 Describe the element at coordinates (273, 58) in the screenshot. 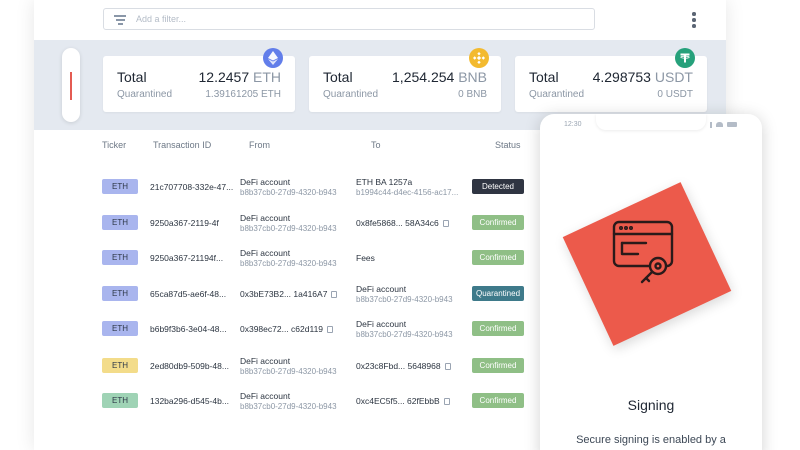

I see `ethereum-icon` at that location.